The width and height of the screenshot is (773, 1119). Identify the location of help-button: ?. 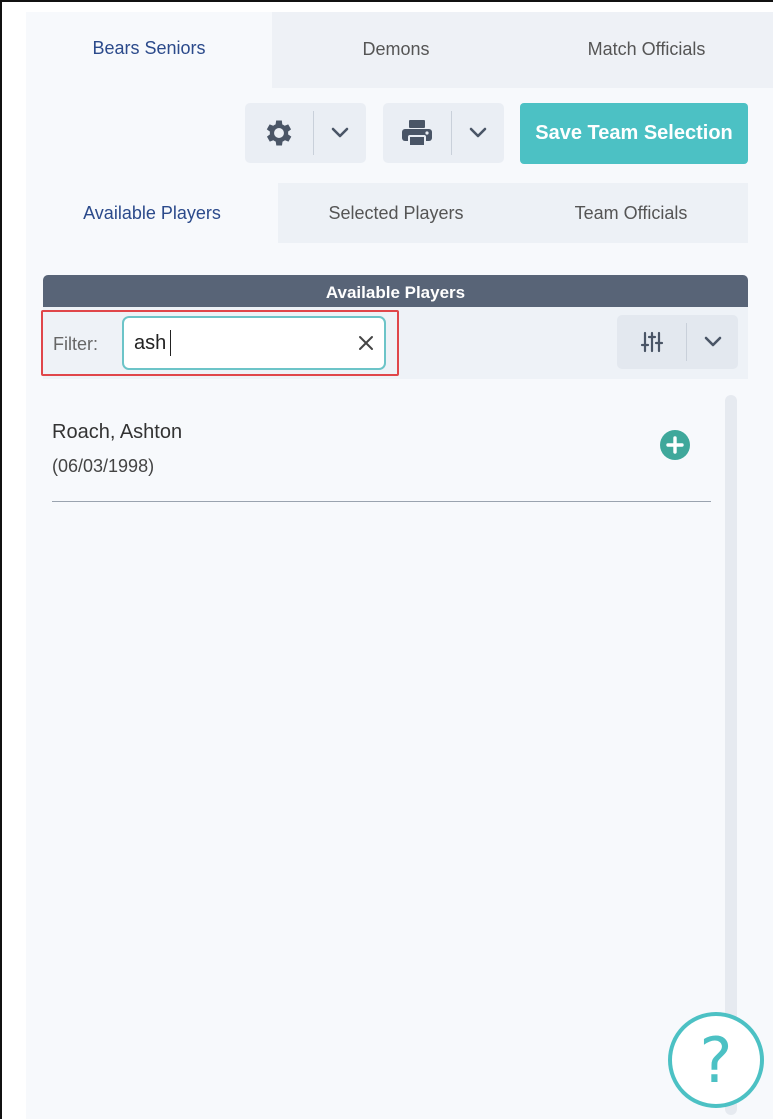
(716, 1060).